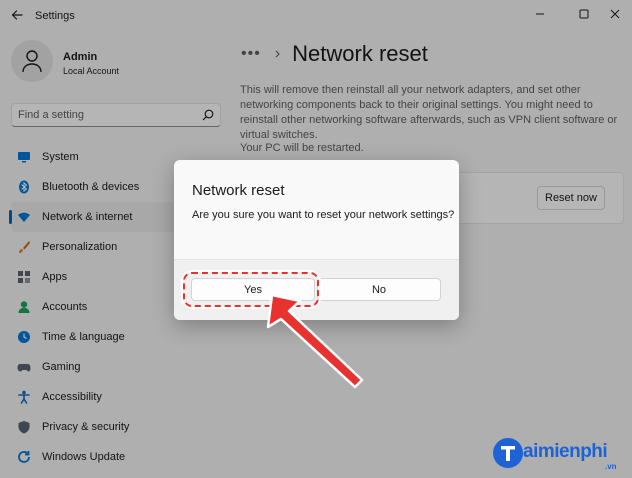 This screenshot has width=632, height=478. I want to click on brand-logo-icon, so click(508, 453).